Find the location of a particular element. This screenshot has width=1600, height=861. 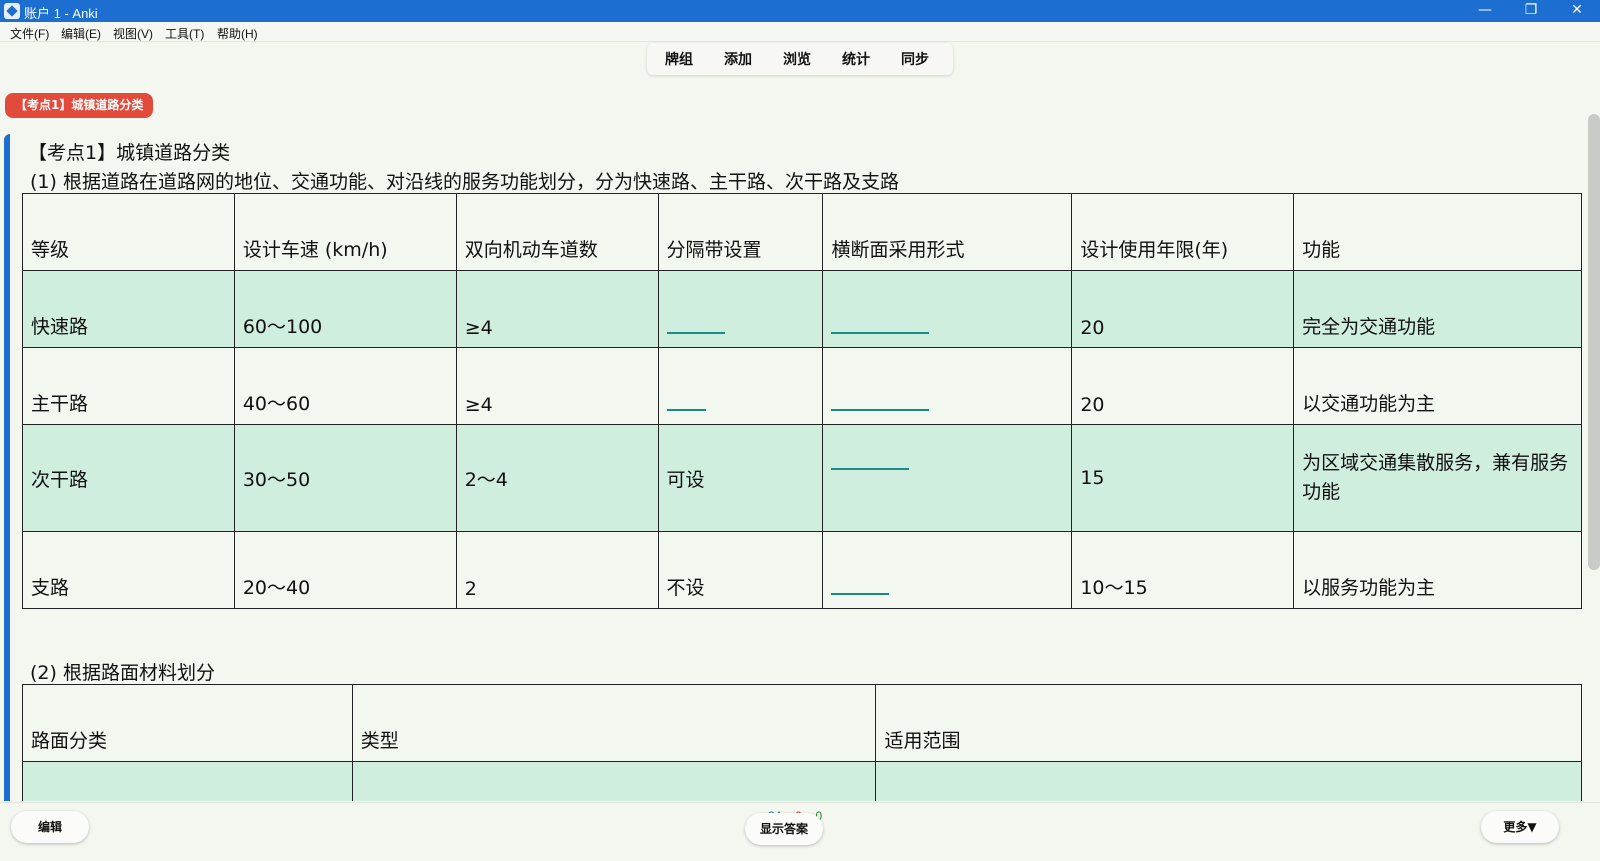

table-cell: 完全为交通功能 is located at coordinates (1437, 309).